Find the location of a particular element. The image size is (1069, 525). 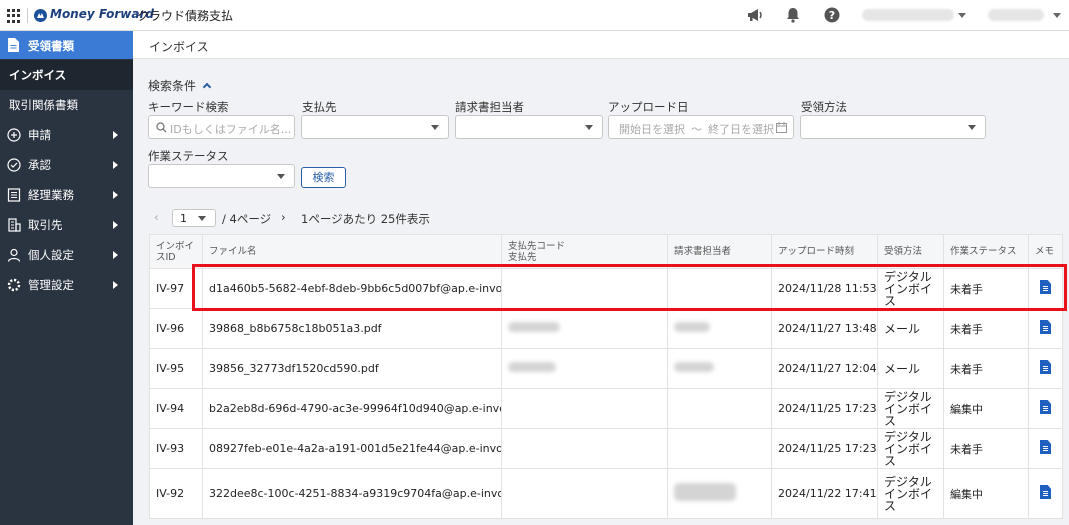

column-header-id: インボイスID is located at coordinates (176, 251).